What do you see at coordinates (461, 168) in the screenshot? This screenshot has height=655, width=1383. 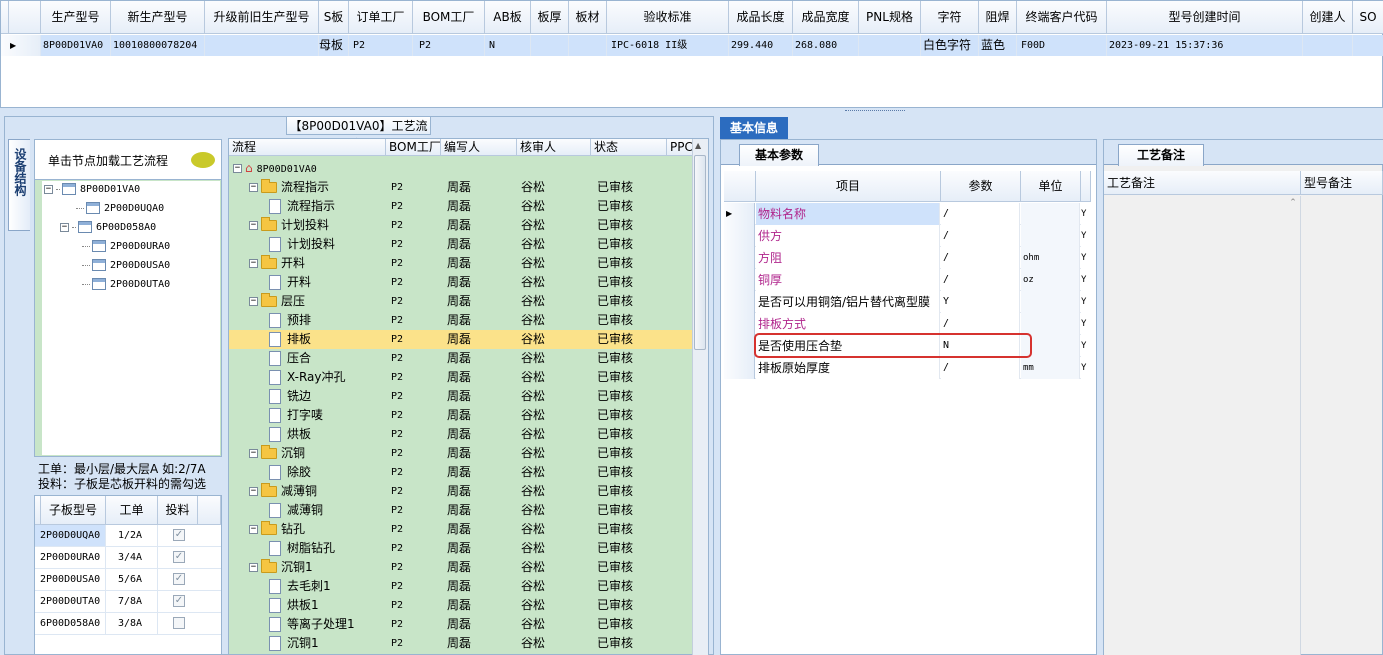 I see `tree-root-row: − ⌂ 8P00D01VA0` at bounding box center [461, 168].